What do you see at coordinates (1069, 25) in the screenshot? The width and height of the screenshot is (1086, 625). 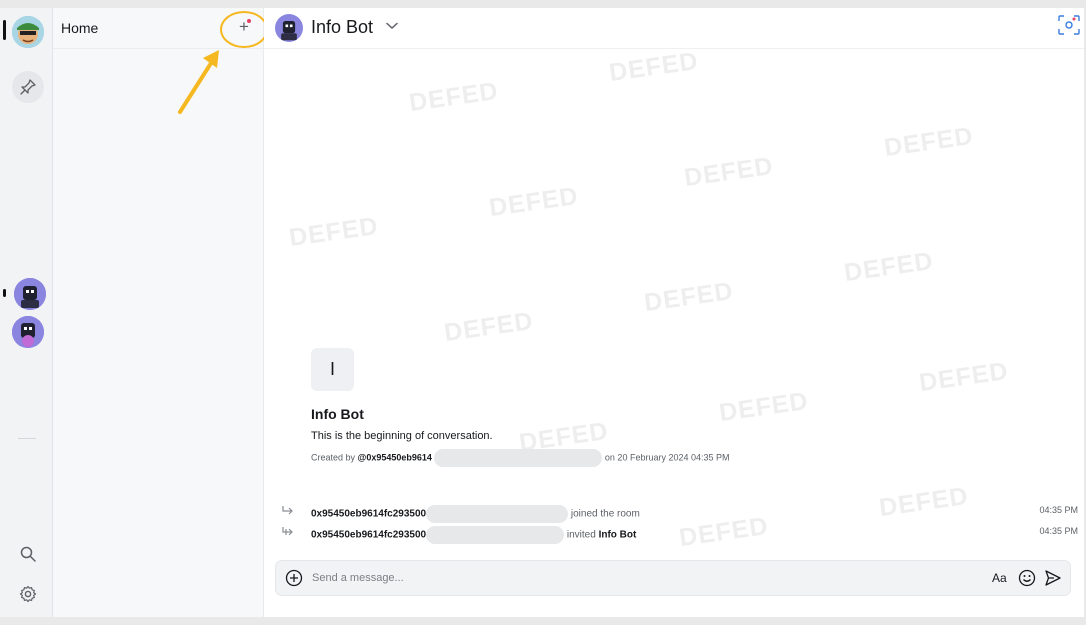 I see `scan-icon` at bounding box center [1069, 25].